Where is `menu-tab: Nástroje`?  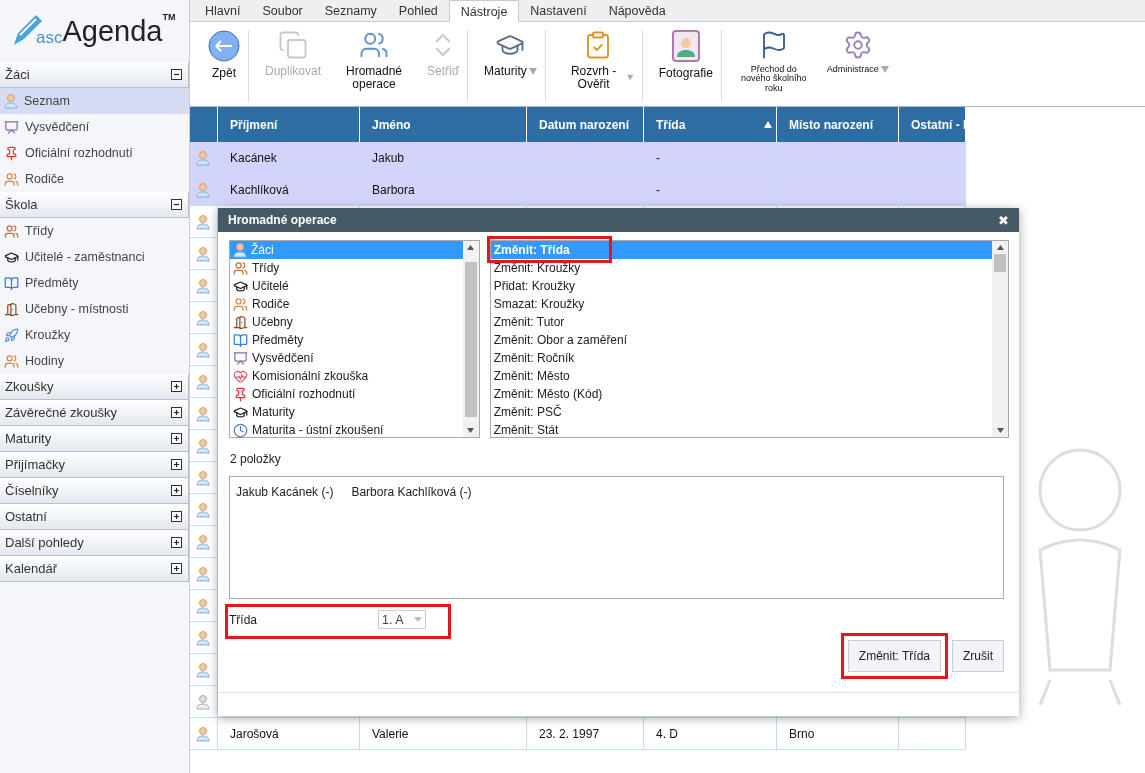
menu-tab: Nástroje is located at coordinates (484, 11).